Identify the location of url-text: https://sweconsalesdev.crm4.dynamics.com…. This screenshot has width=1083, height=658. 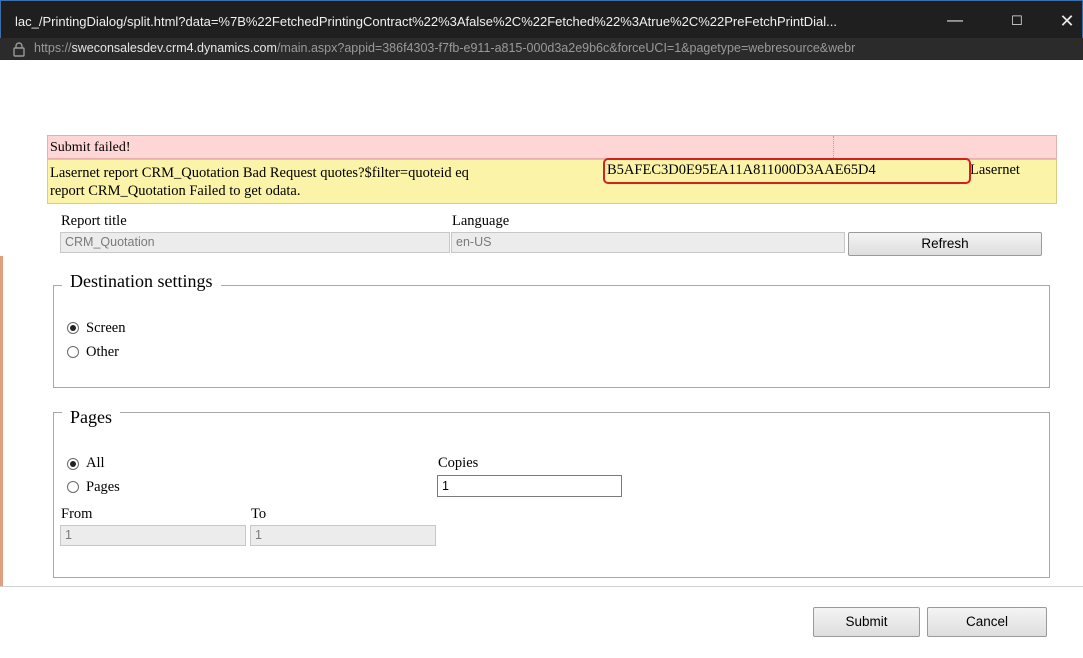
(556, 48).